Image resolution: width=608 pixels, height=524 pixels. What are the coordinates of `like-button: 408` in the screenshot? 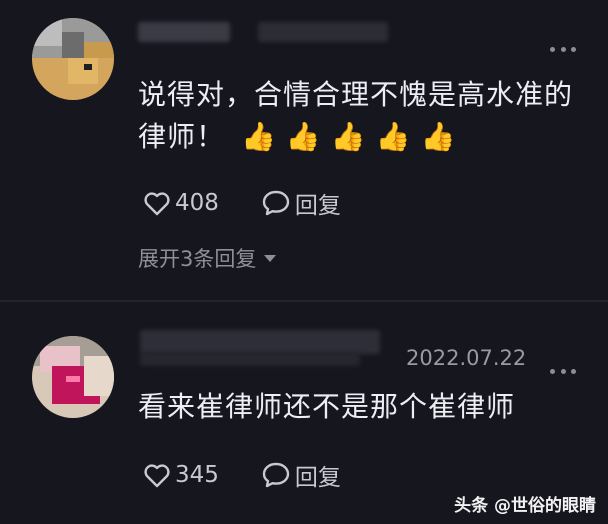 It's located at (181, 203).